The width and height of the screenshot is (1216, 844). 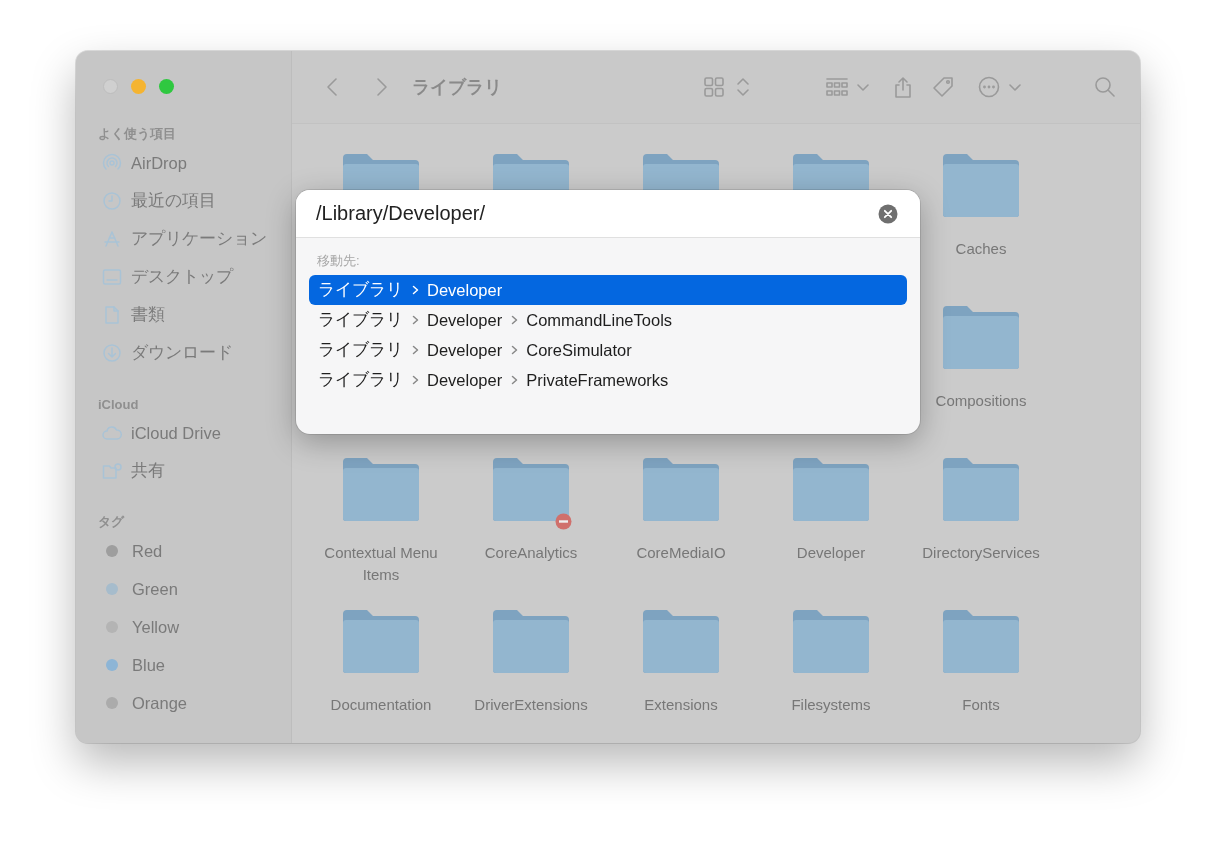 What do you see at coordinates (981, 249) in the screenshot?
I see `folder-name: Caches` at bounding box center [981, 249].